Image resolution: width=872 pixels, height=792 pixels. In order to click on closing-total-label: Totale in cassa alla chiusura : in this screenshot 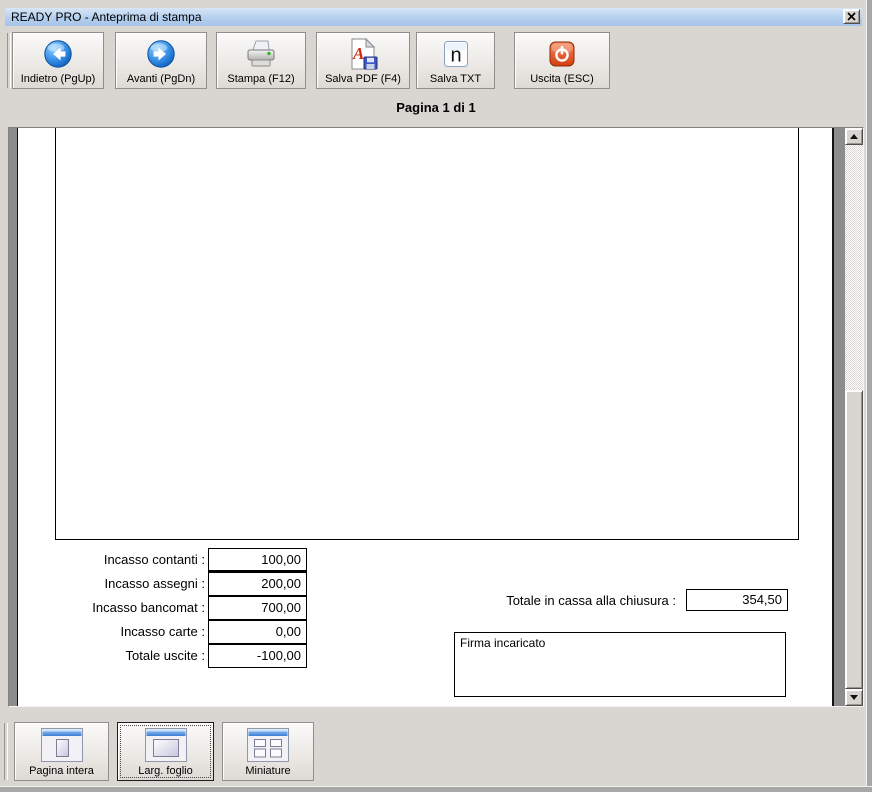, I will do `click(591, 600)`.